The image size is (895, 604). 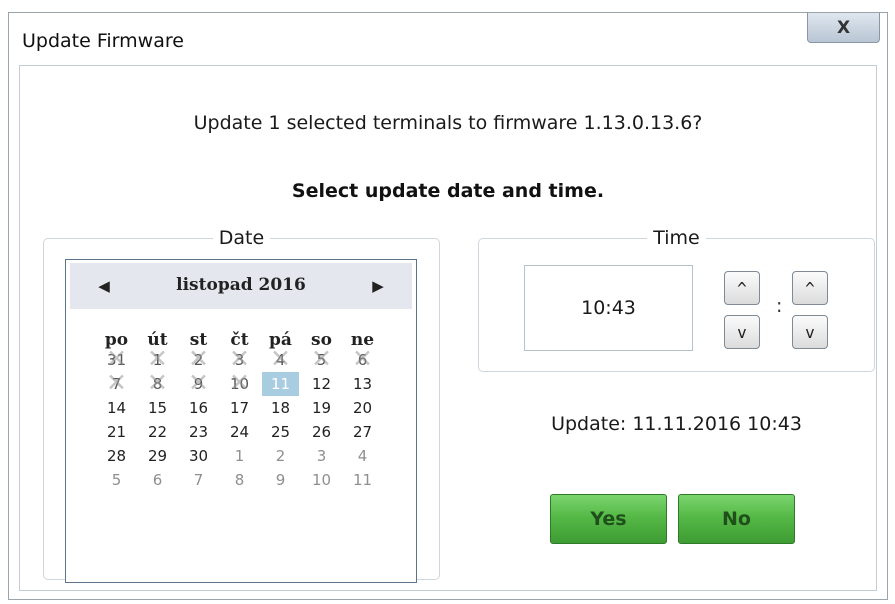 I want to click on yes-button-label: Yes, so click(x=608, y=519).